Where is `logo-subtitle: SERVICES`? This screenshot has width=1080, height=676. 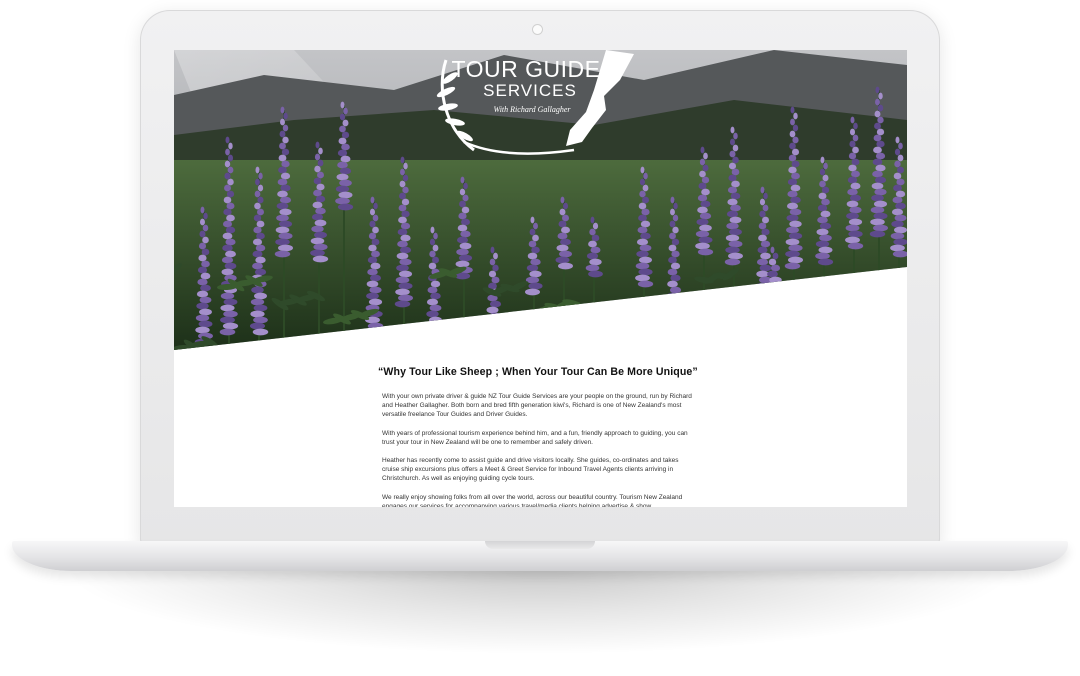
logo-subtitle: SERVICES is located at coordinates (530, 90).